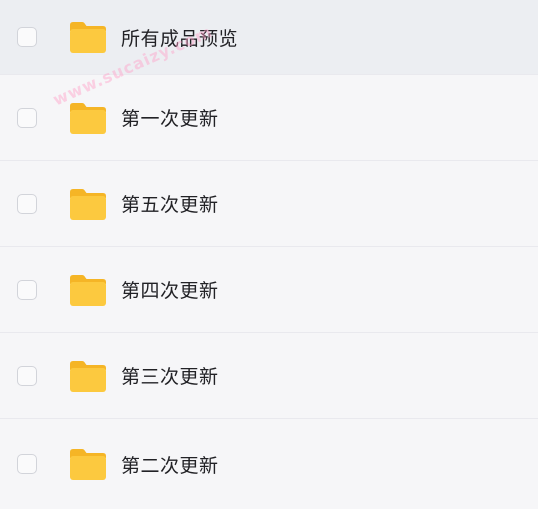 The height and width of the screenshot is (509, 538). Describe the element at coordinates (170, 117) in the screenshot. I see `folder-name: 第一次更新` at that location.